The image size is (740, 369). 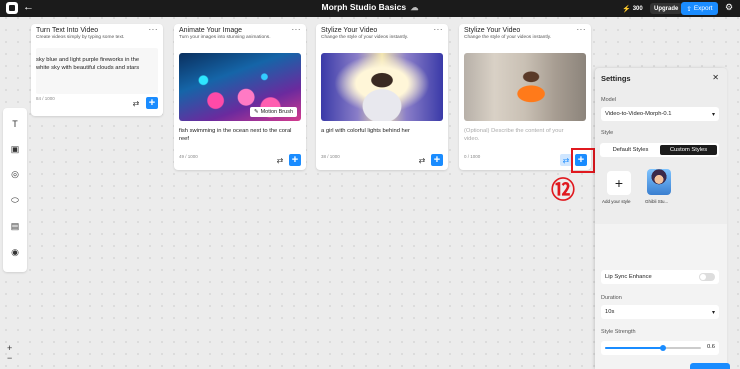 I want to click on upgrade-button: Upgrade, so click(x=666, y=8).